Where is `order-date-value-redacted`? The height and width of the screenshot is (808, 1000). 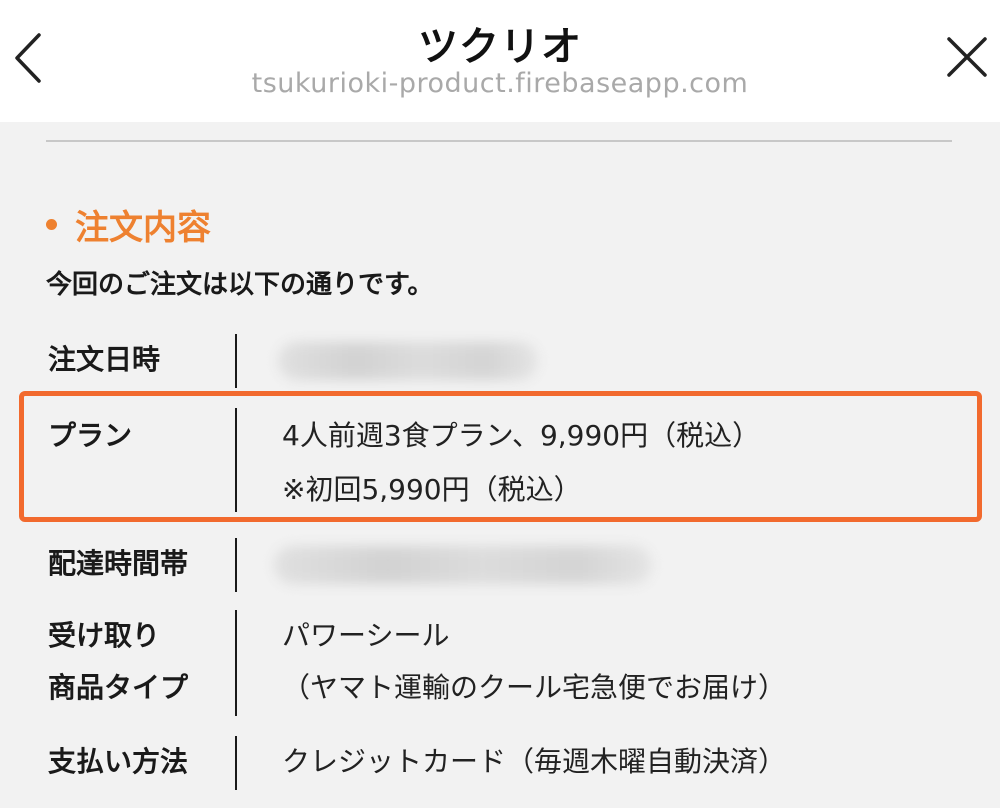 order-date-value-redacted is located at coordinates (408, 361).